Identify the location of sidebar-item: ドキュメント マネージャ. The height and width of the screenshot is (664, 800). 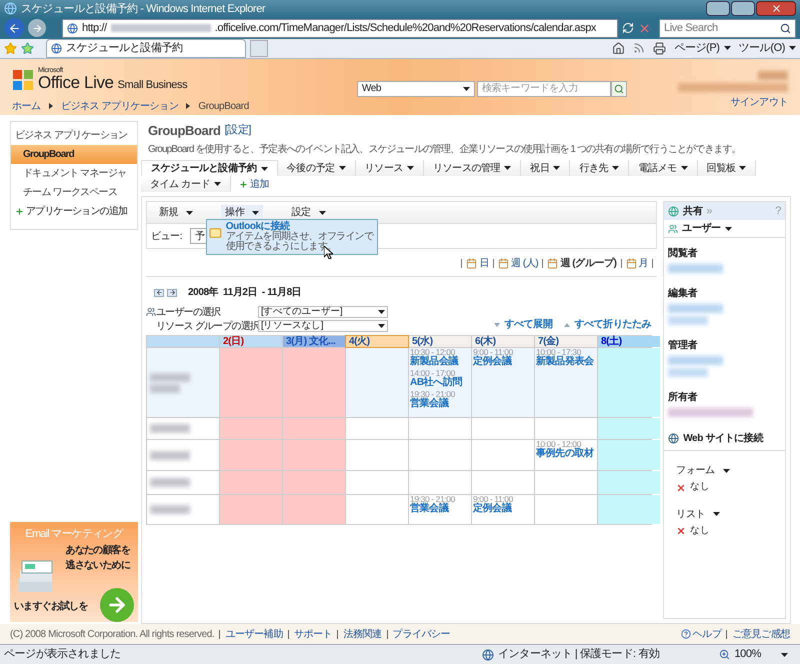
(74, 173).